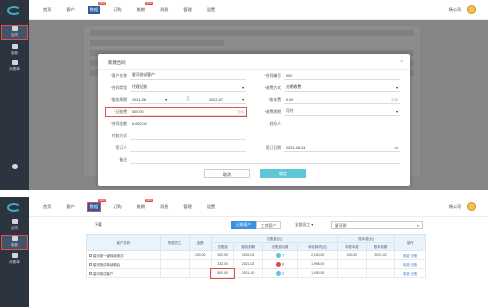 This screenshot has height=307, width=488. I want to click on close-icon: ×, so click(401, 62).